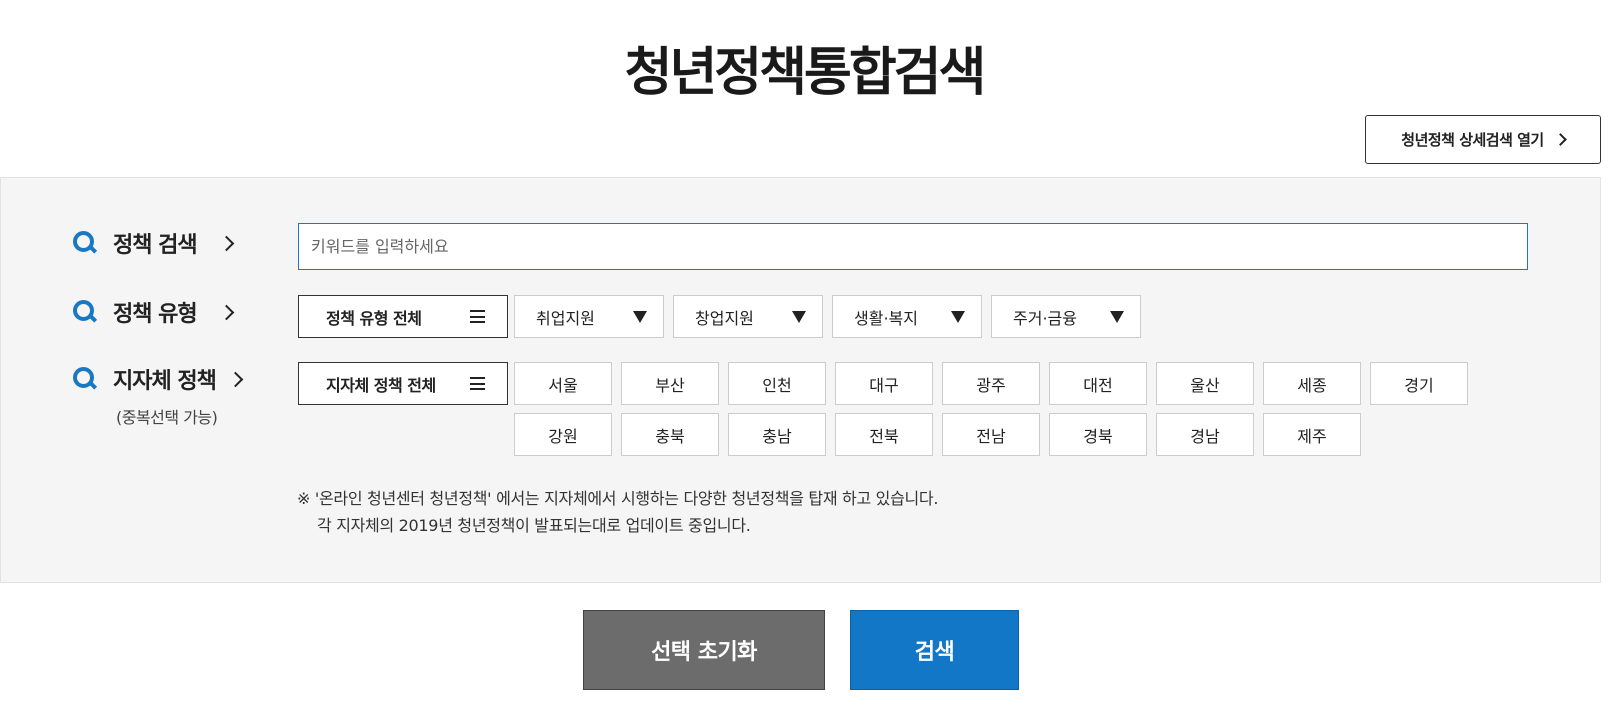 This screenshot has width=1608, height=711. I want to click on notice-line-2: 각 지자체의 2019년 청년정책이 발표되는대로 업데이트 중입니다., so click(534, 525).